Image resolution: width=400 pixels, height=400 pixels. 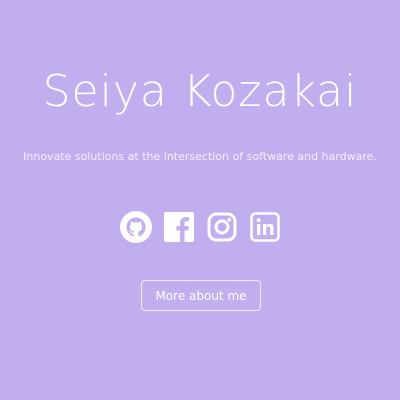 I want to click on instagram-icon, so click(x=221, y=227).